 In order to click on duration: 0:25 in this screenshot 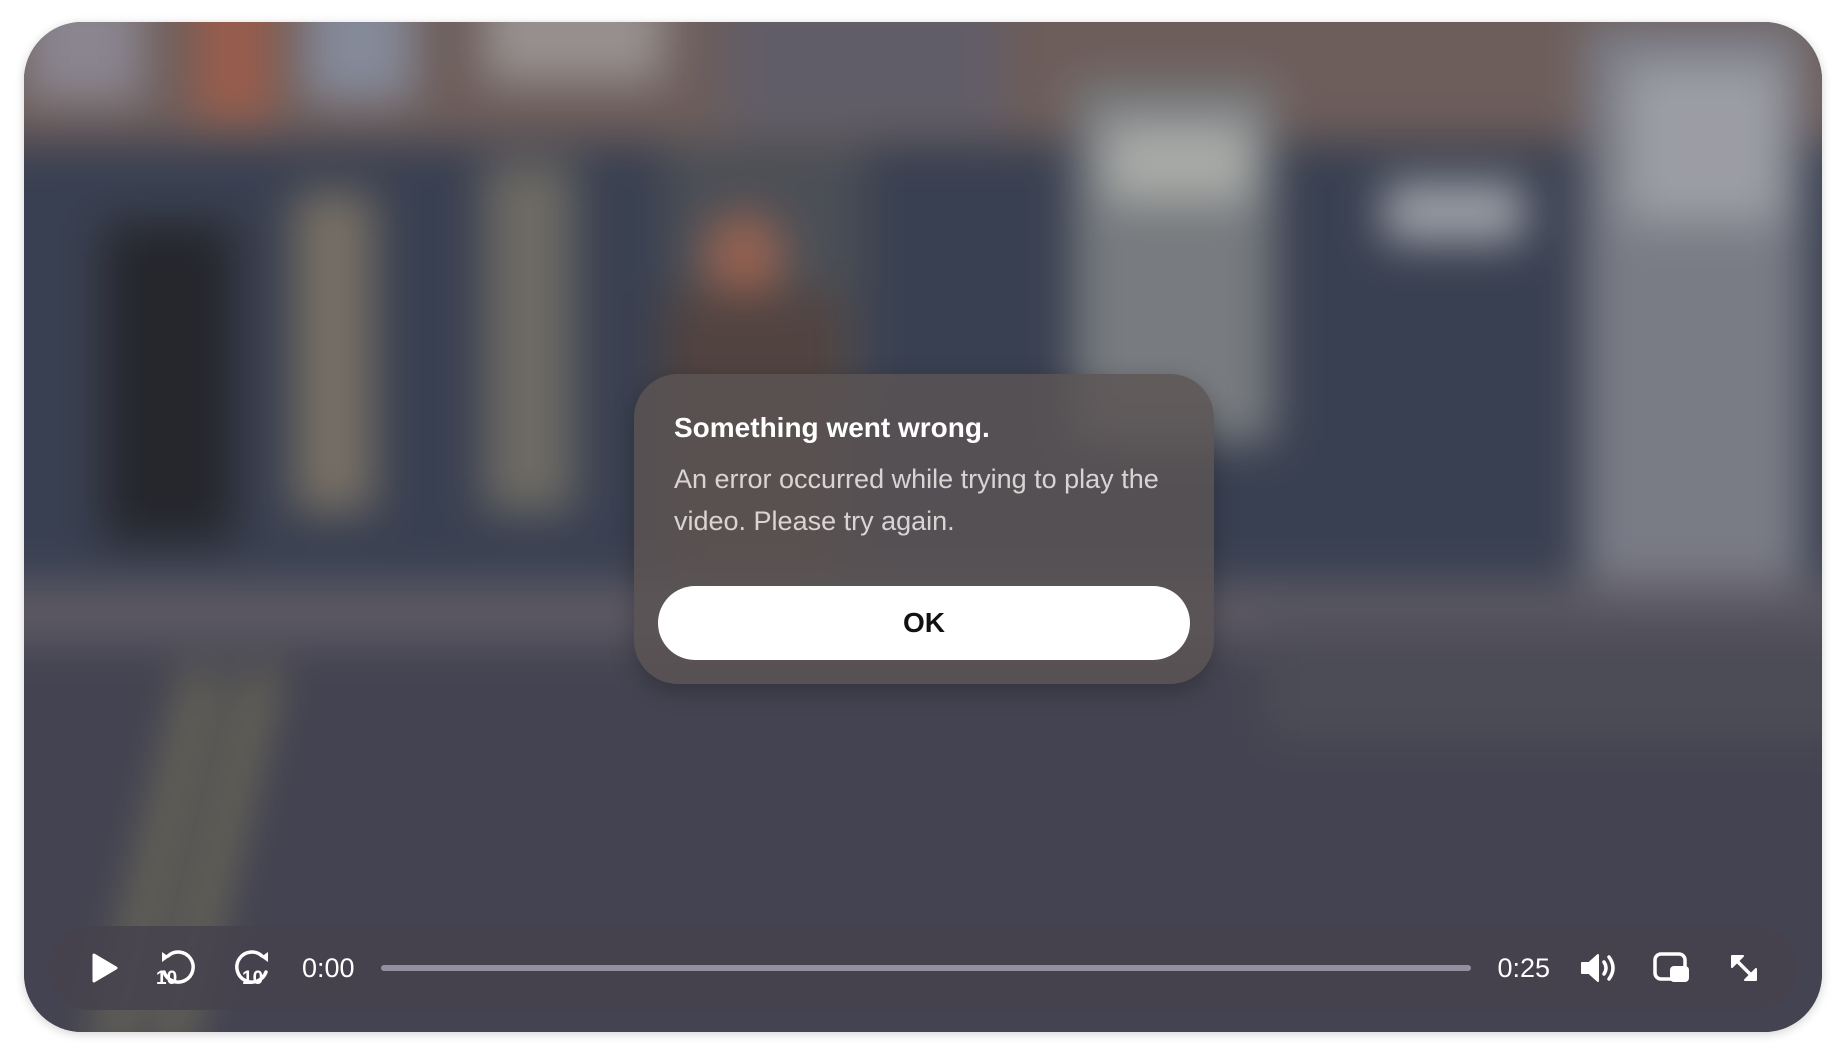, I will do `click(1523, 967)`.